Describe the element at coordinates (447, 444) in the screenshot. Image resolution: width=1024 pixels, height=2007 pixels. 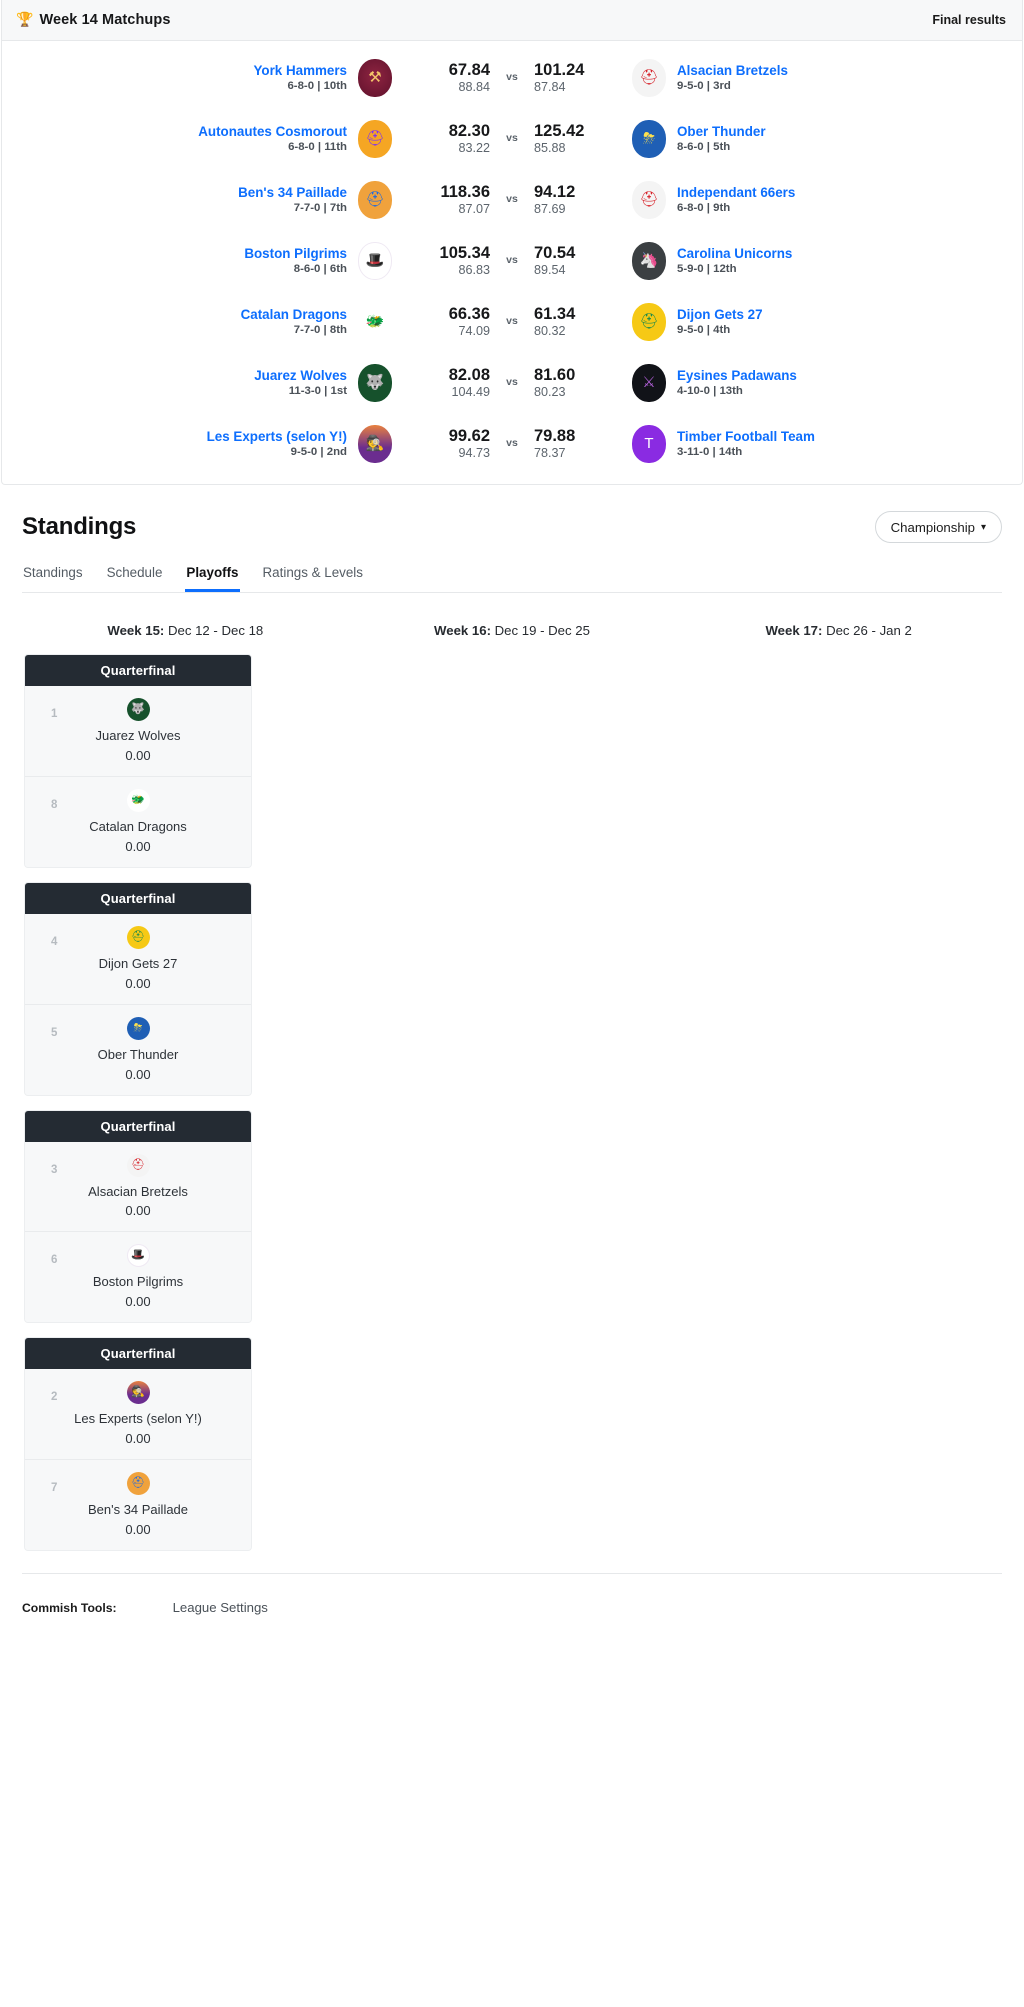
I see `score-left: 99.62 94.73` at that location.